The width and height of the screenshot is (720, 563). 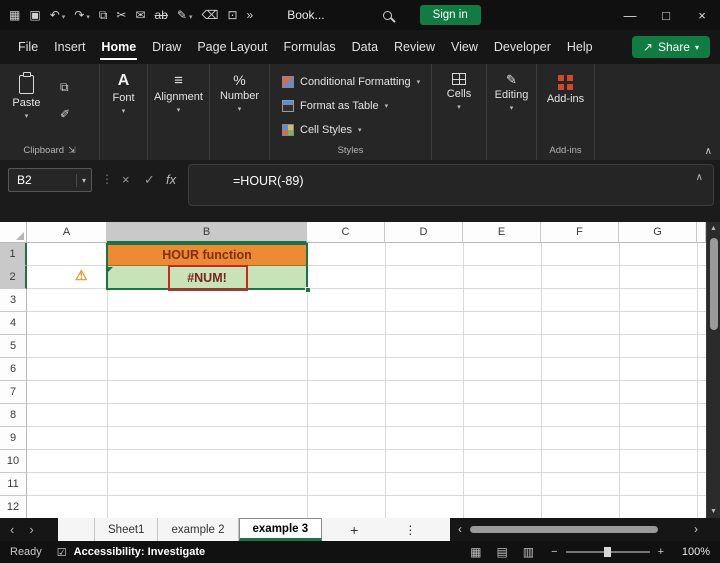 I want to click on tab-formulas: Formulas, so click(x=310, y=47).